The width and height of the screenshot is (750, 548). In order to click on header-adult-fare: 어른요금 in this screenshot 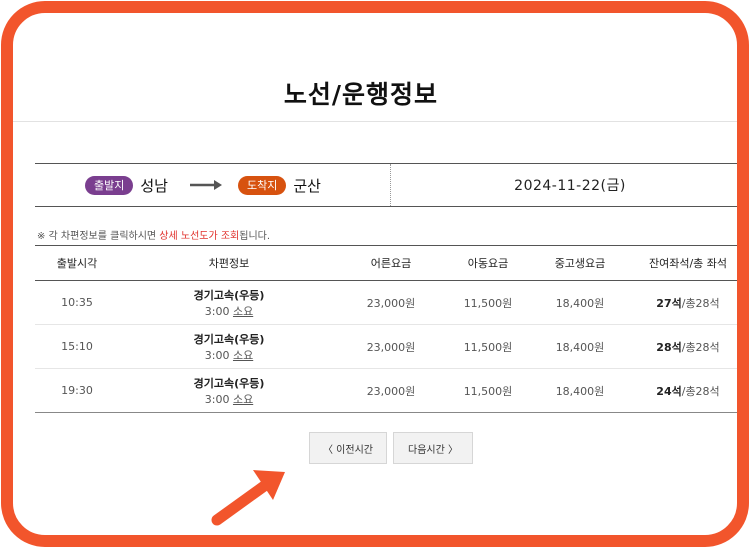, I will do `click(391, 263)`.